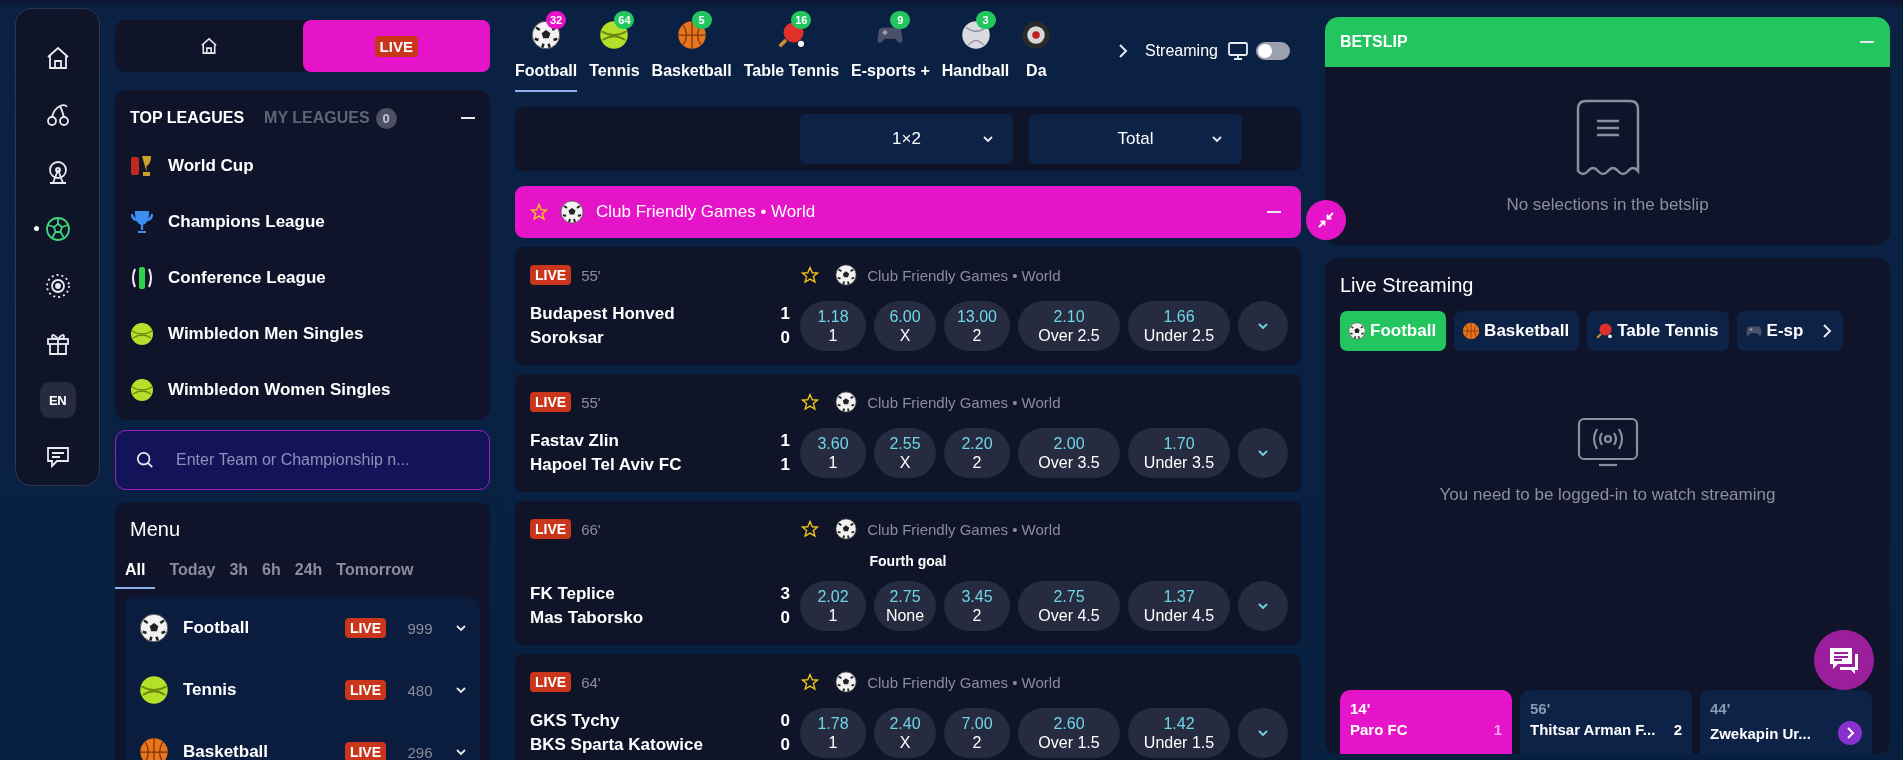 Image resolution: width=1903 pixels, height=760 pixels. What do you see at coordinates (239, 572) in the screenshot?
I see `time-filter-tab: 3h` at bounding box center [239, 572].